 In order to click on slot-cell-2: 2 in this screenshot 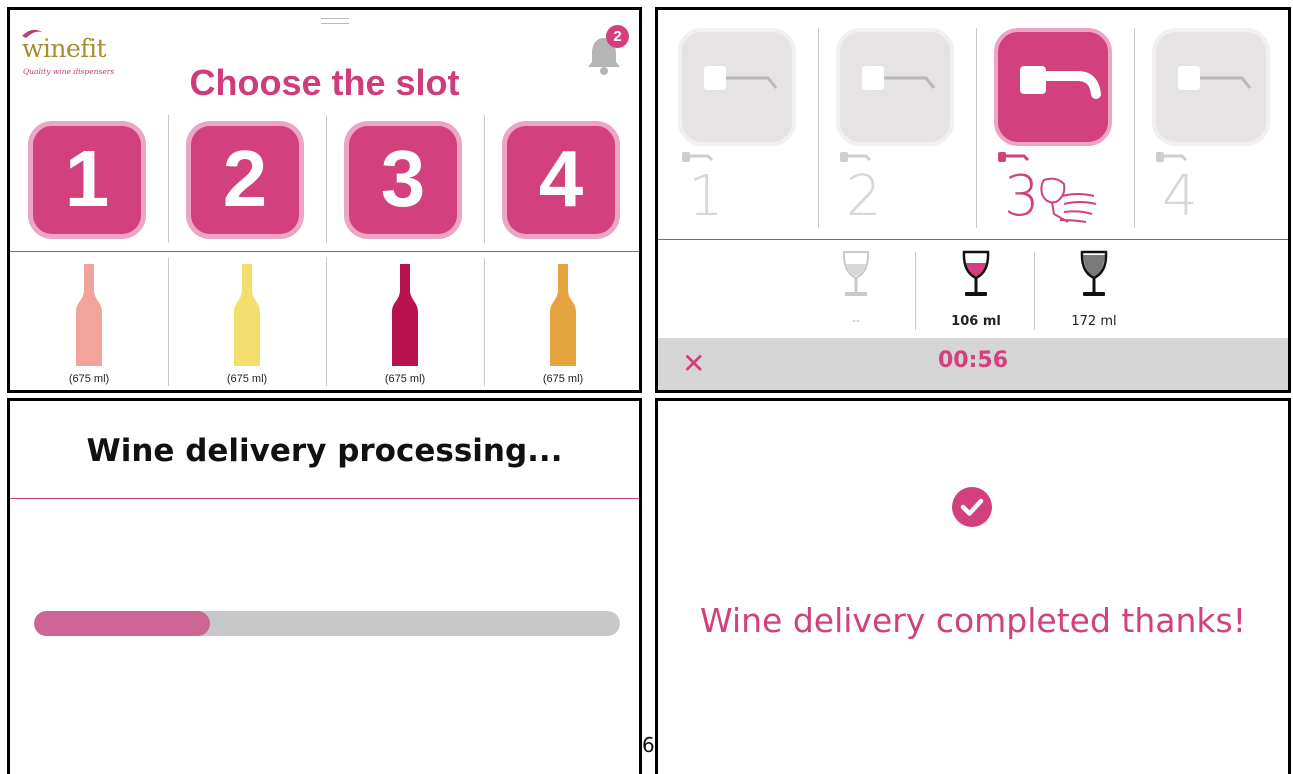, I will do `click(247, 179)`.